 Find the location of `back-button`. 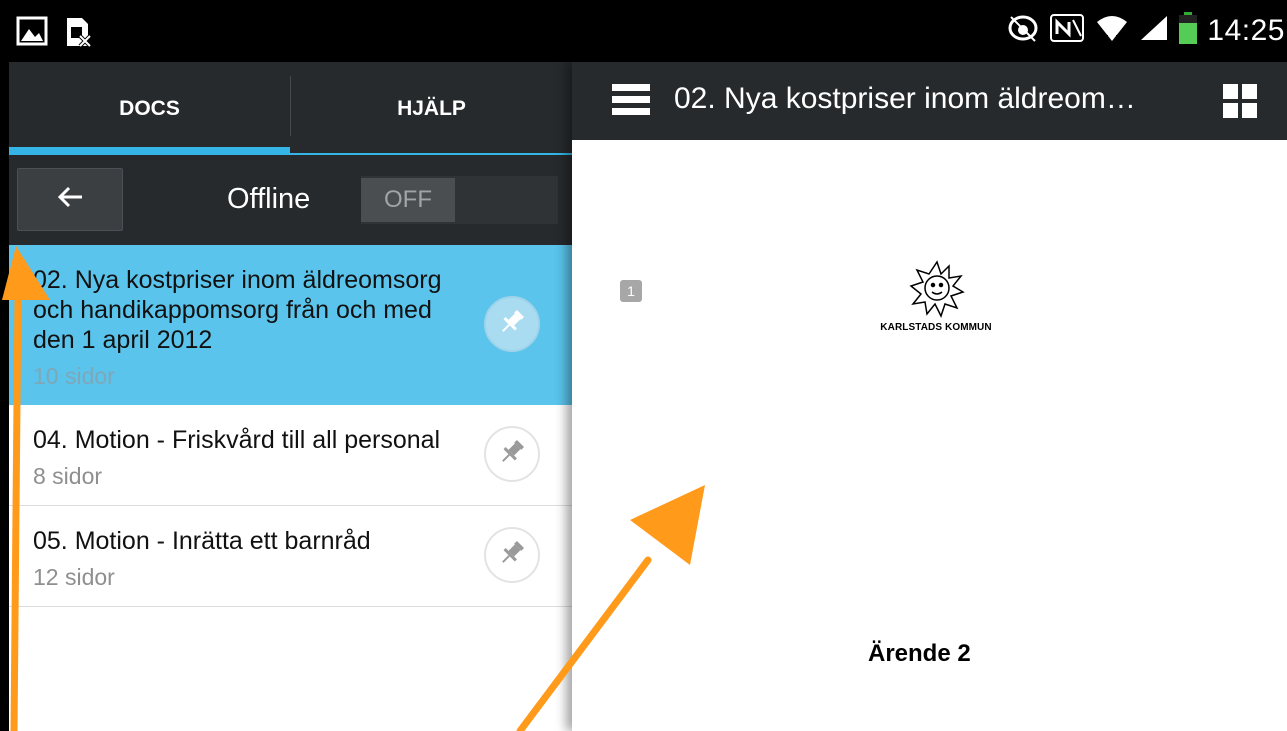

back-button is located at coordinates (70, 199).